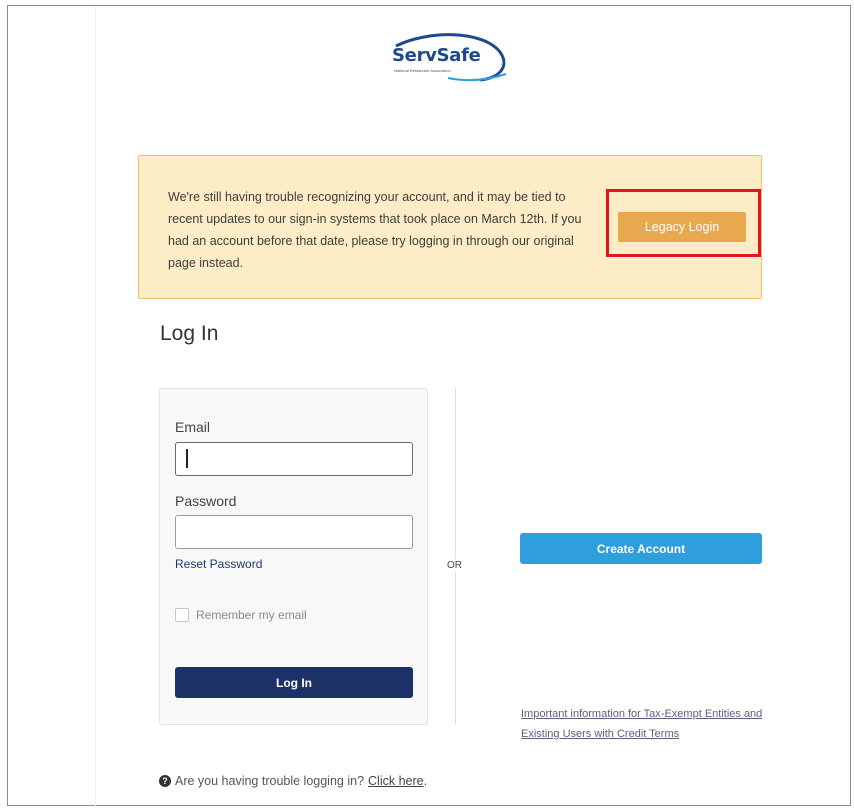 This screenshot has width=854, height=808. What do you see at coordinates (182, 615) in the screenshot?
I see `remember-email-checkbox` at bounding box center [182, 615].